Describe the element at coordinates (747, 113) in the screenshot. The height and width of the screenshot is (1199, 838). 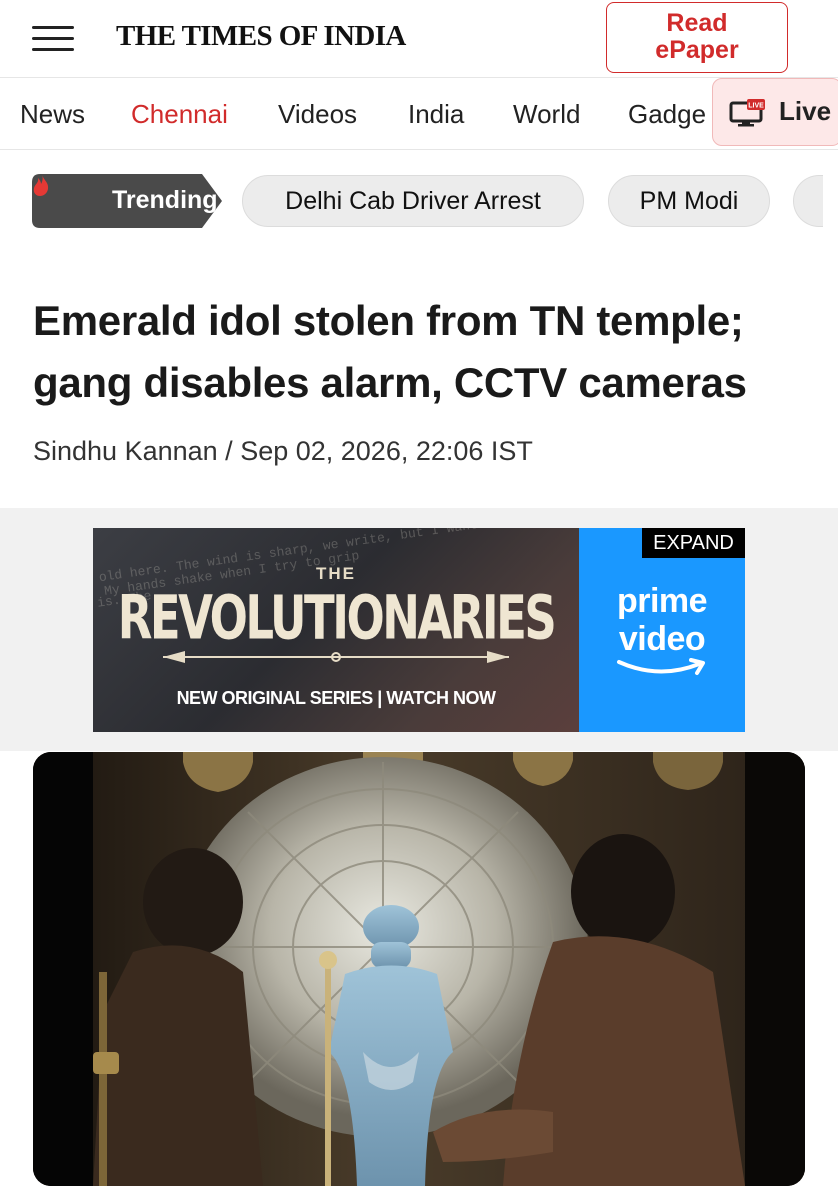
I see `live-tv-icon: LIVE` at that location.